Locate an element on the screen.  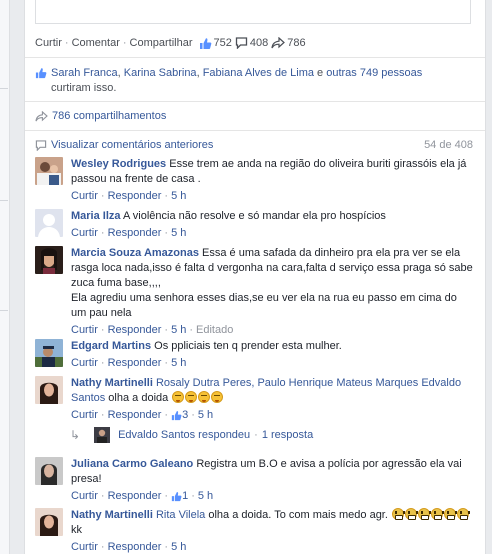
replies-count-link: 1 resposta is located at coordinates (287, 435).